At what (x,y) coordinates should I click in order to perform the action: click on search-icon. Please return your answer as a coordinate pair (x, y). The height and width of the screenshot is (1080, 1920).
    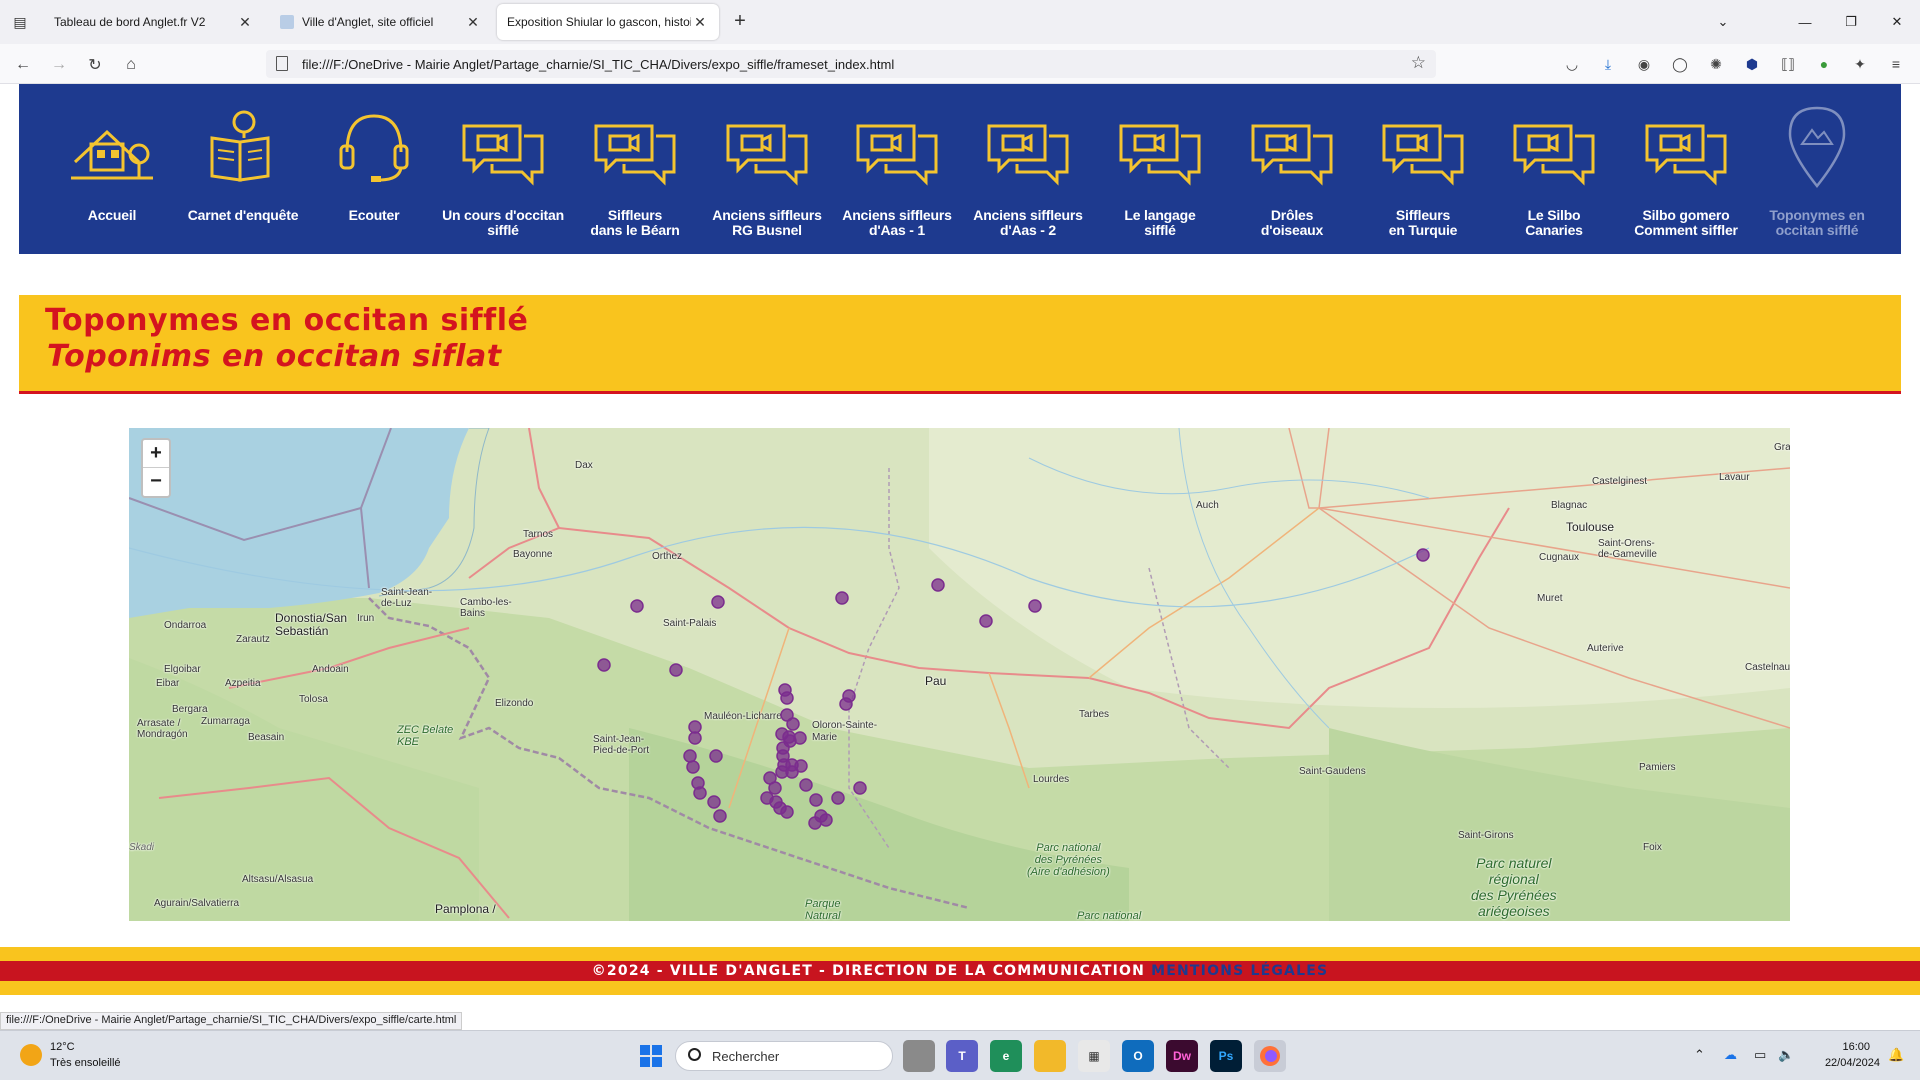
    Looking at the image, I should click on (694, 1054).